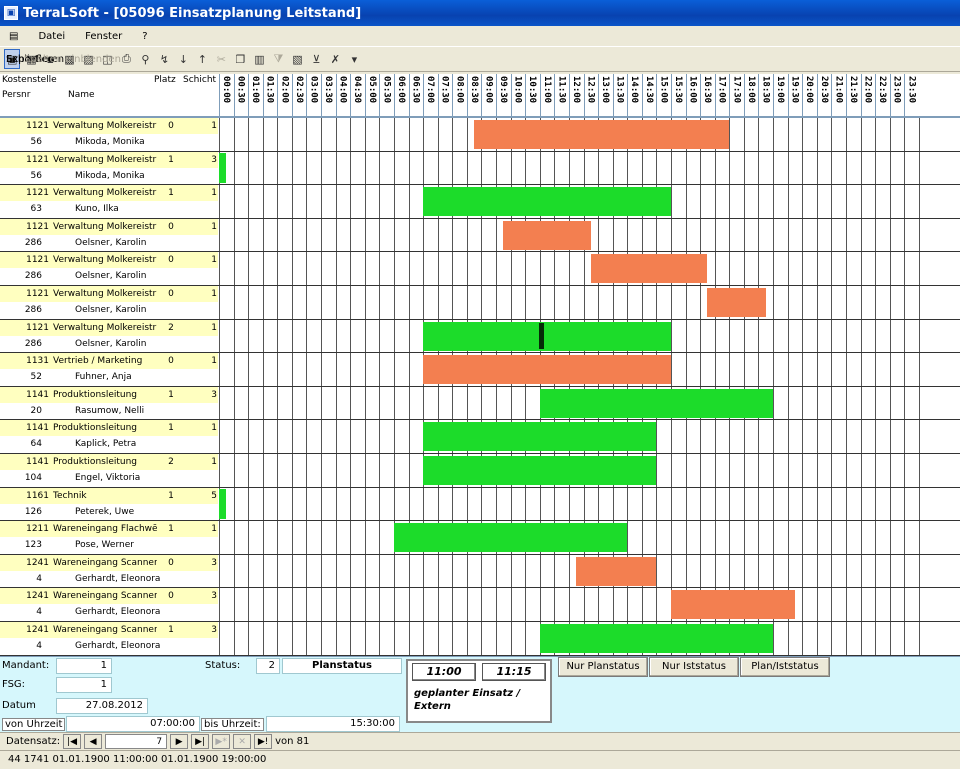 Image resolution: width=960 pixels, height=769 pixels. I want to click on prev-record-icon: ◀, so click(93, 741).